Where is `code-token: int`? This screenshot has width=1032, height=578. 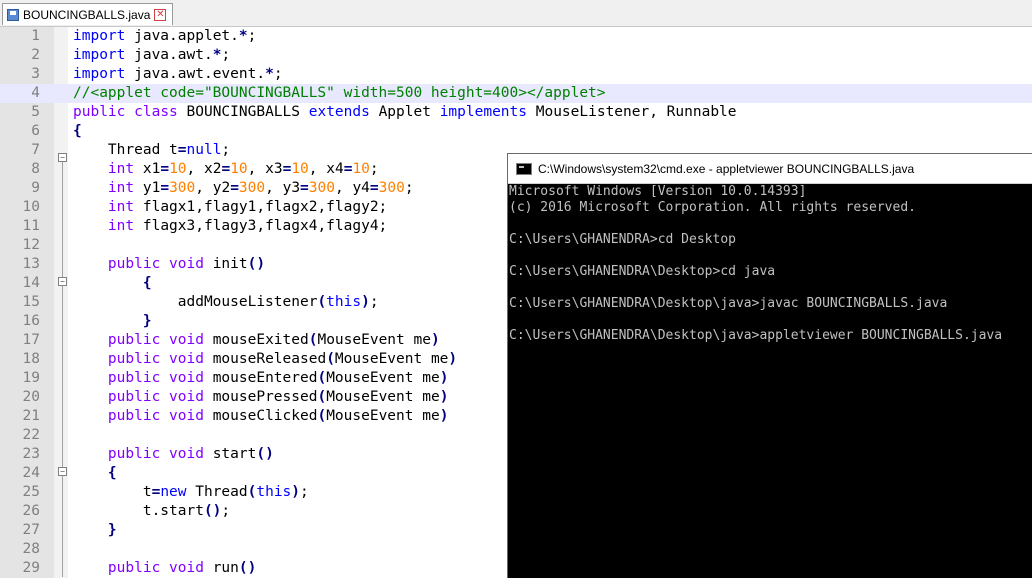 code-token: int is located at coordinates (121, 169).